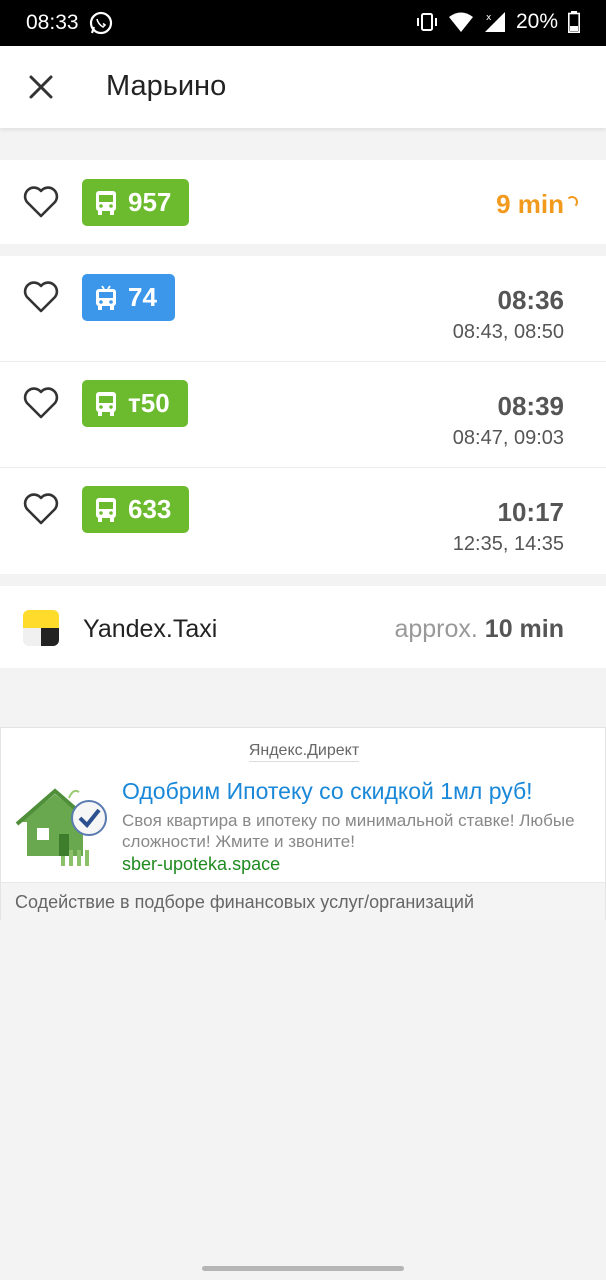 This screenshot has width=606, height=1280. I want to click on stop-header: Марьино, so click(303, 87).